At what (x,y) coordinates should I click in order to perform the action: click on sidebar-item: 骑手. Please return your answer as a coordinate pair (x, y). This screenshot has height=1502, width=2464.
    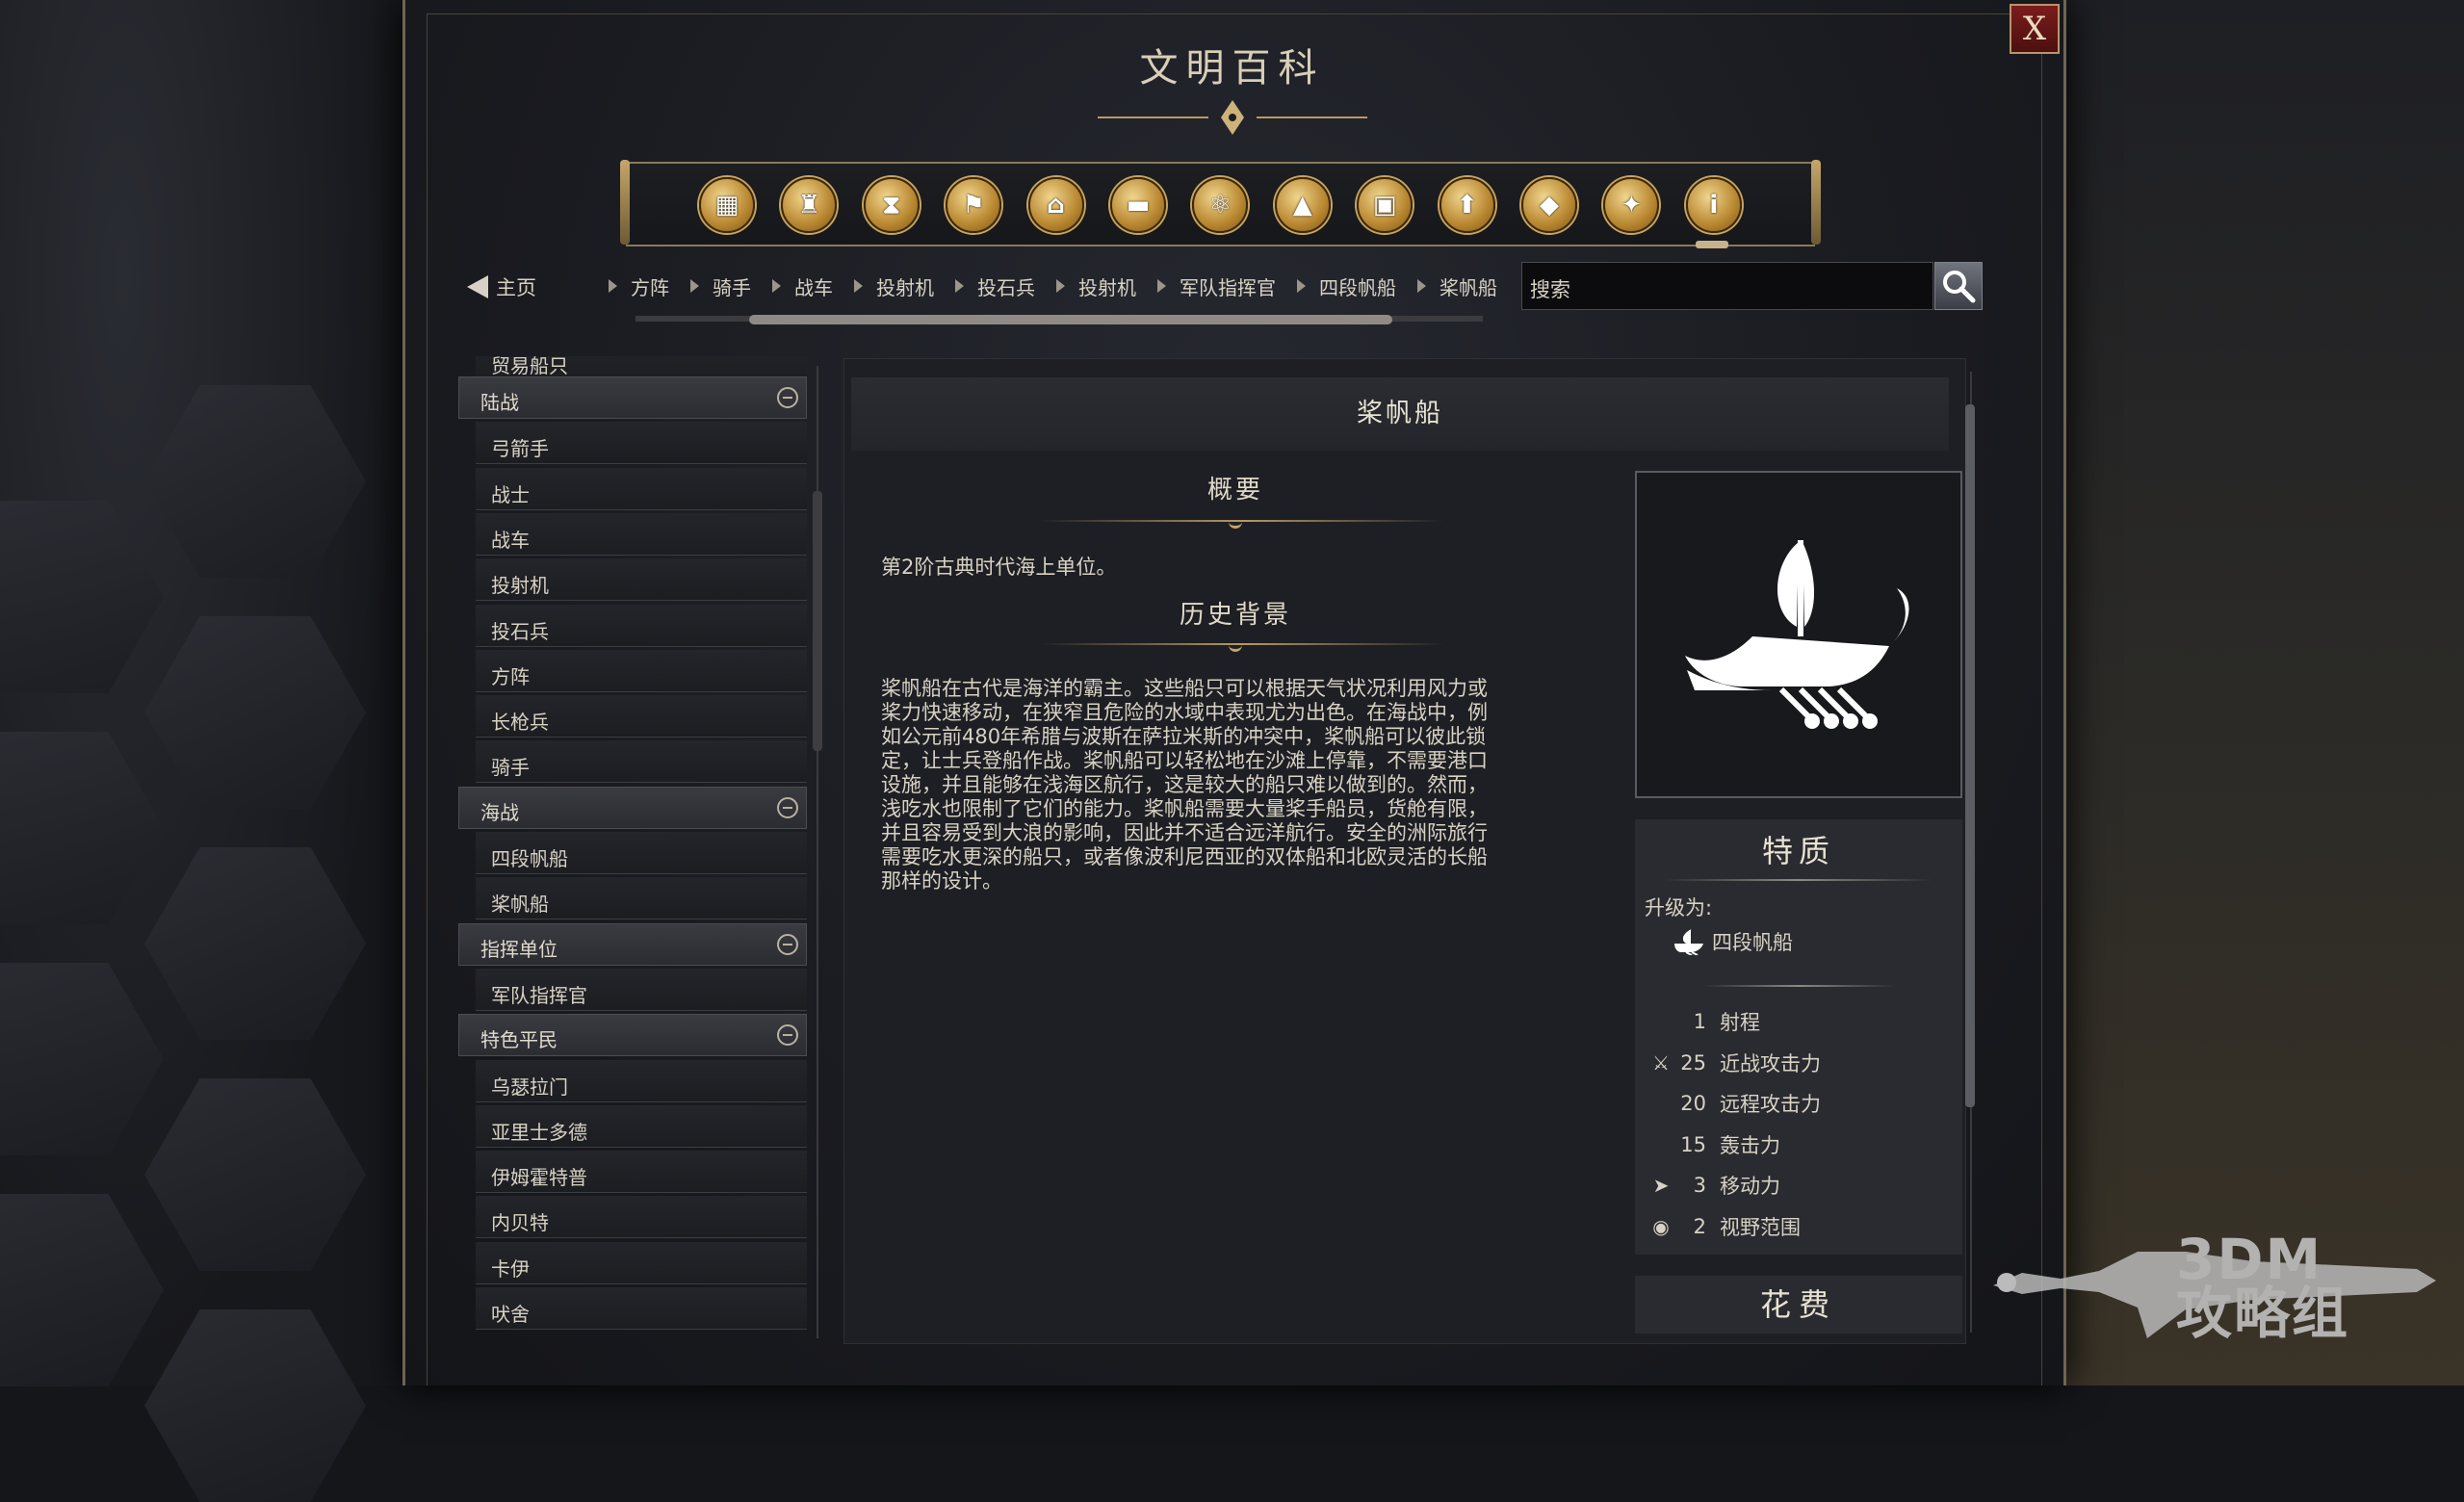
    Looking at the image, I should click on (641, 762).